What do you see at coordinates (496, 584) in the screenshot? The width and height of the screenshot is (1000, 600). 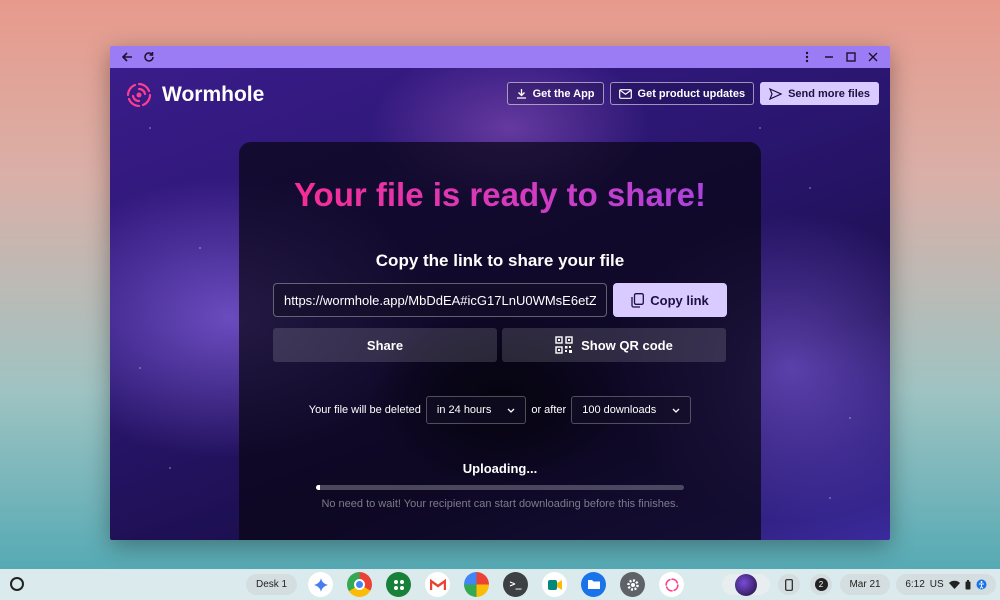 I see `pinned-apps: >_` at bounding box center [496, 584].